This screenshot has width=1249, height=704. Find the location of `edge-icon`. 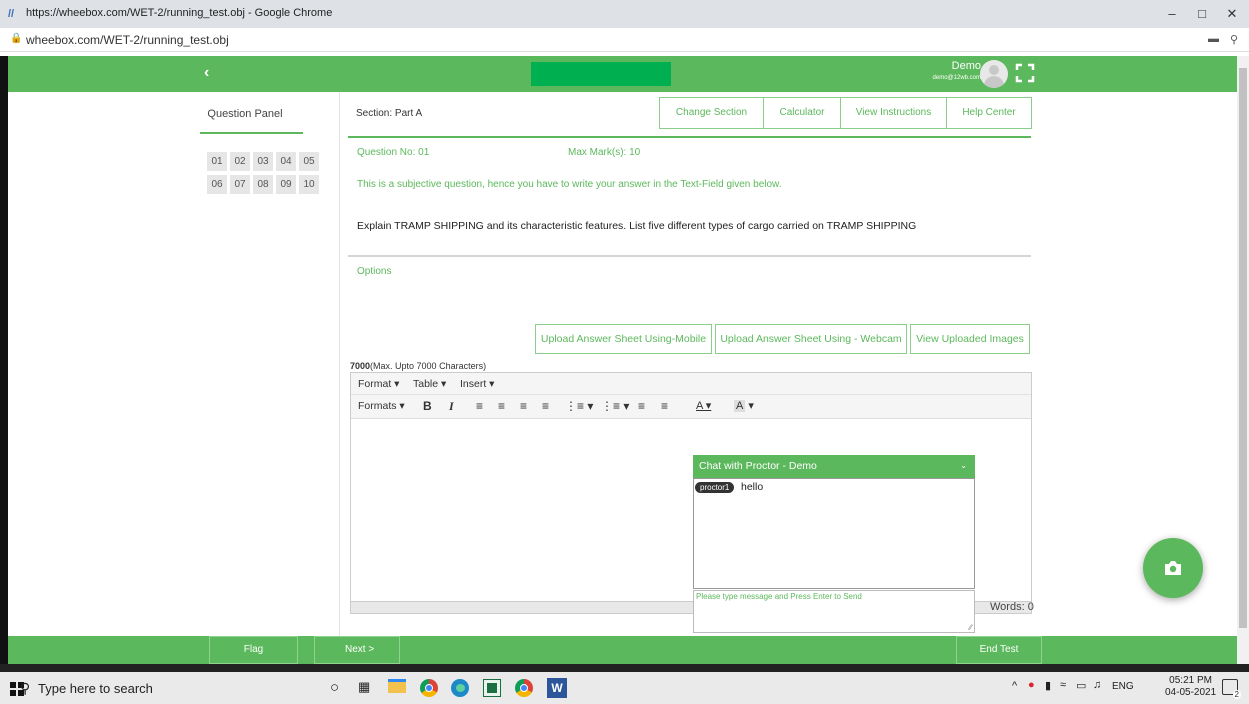

edge-icon is located at coordinates (460, 688).